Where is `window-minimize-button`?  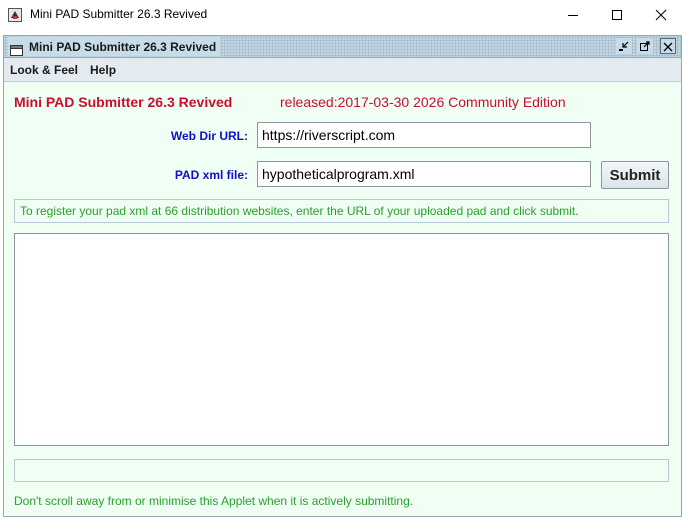
window-minimize-button is located at coordinates (573, 15).